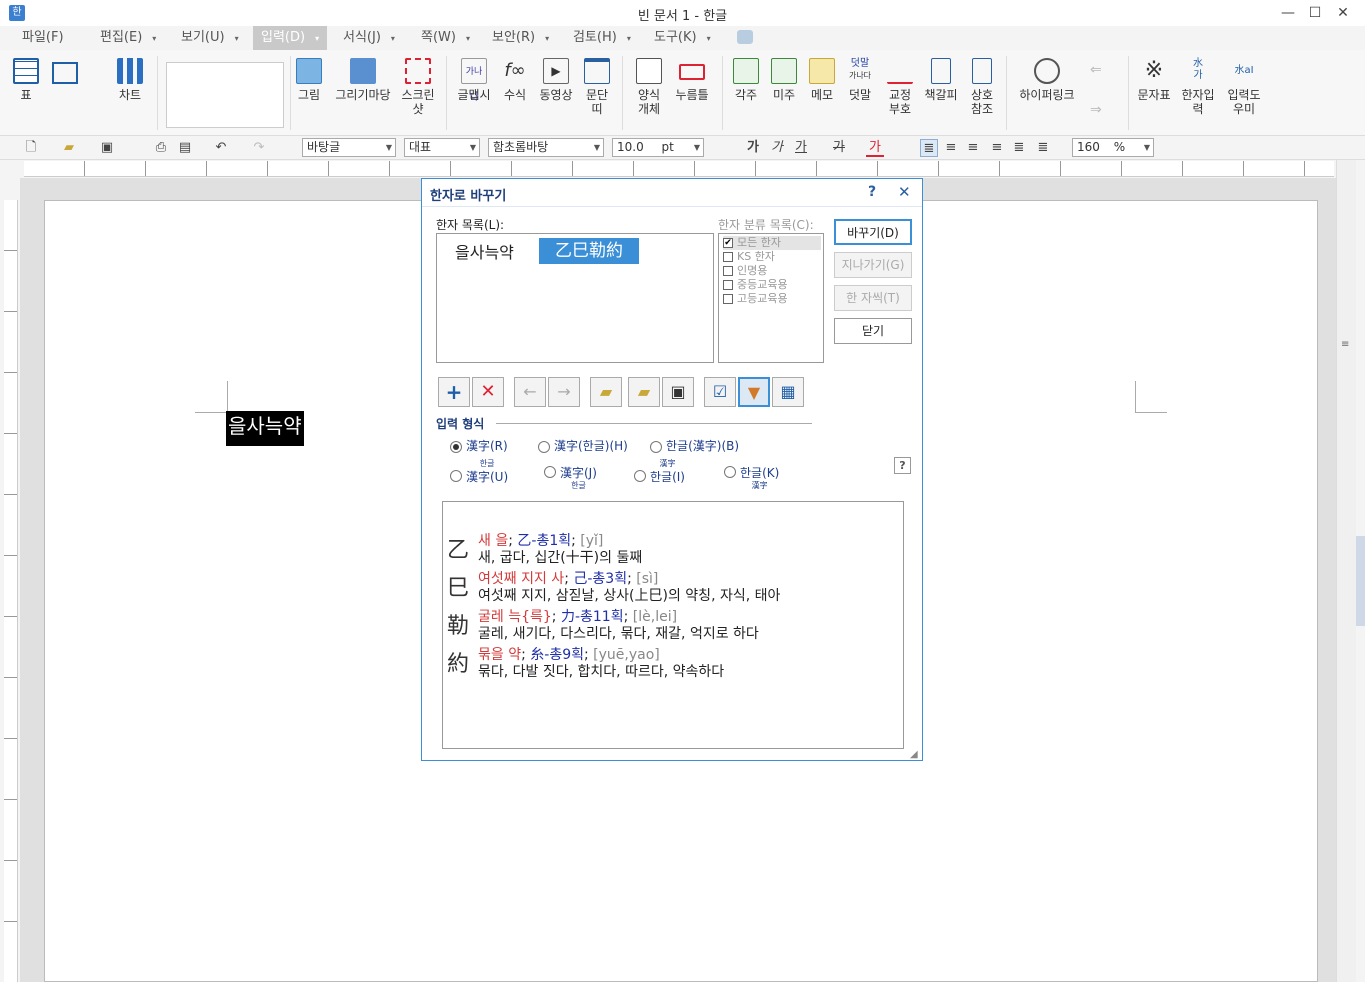  I want to click on footnote-button: 각주, so click(746, 80).